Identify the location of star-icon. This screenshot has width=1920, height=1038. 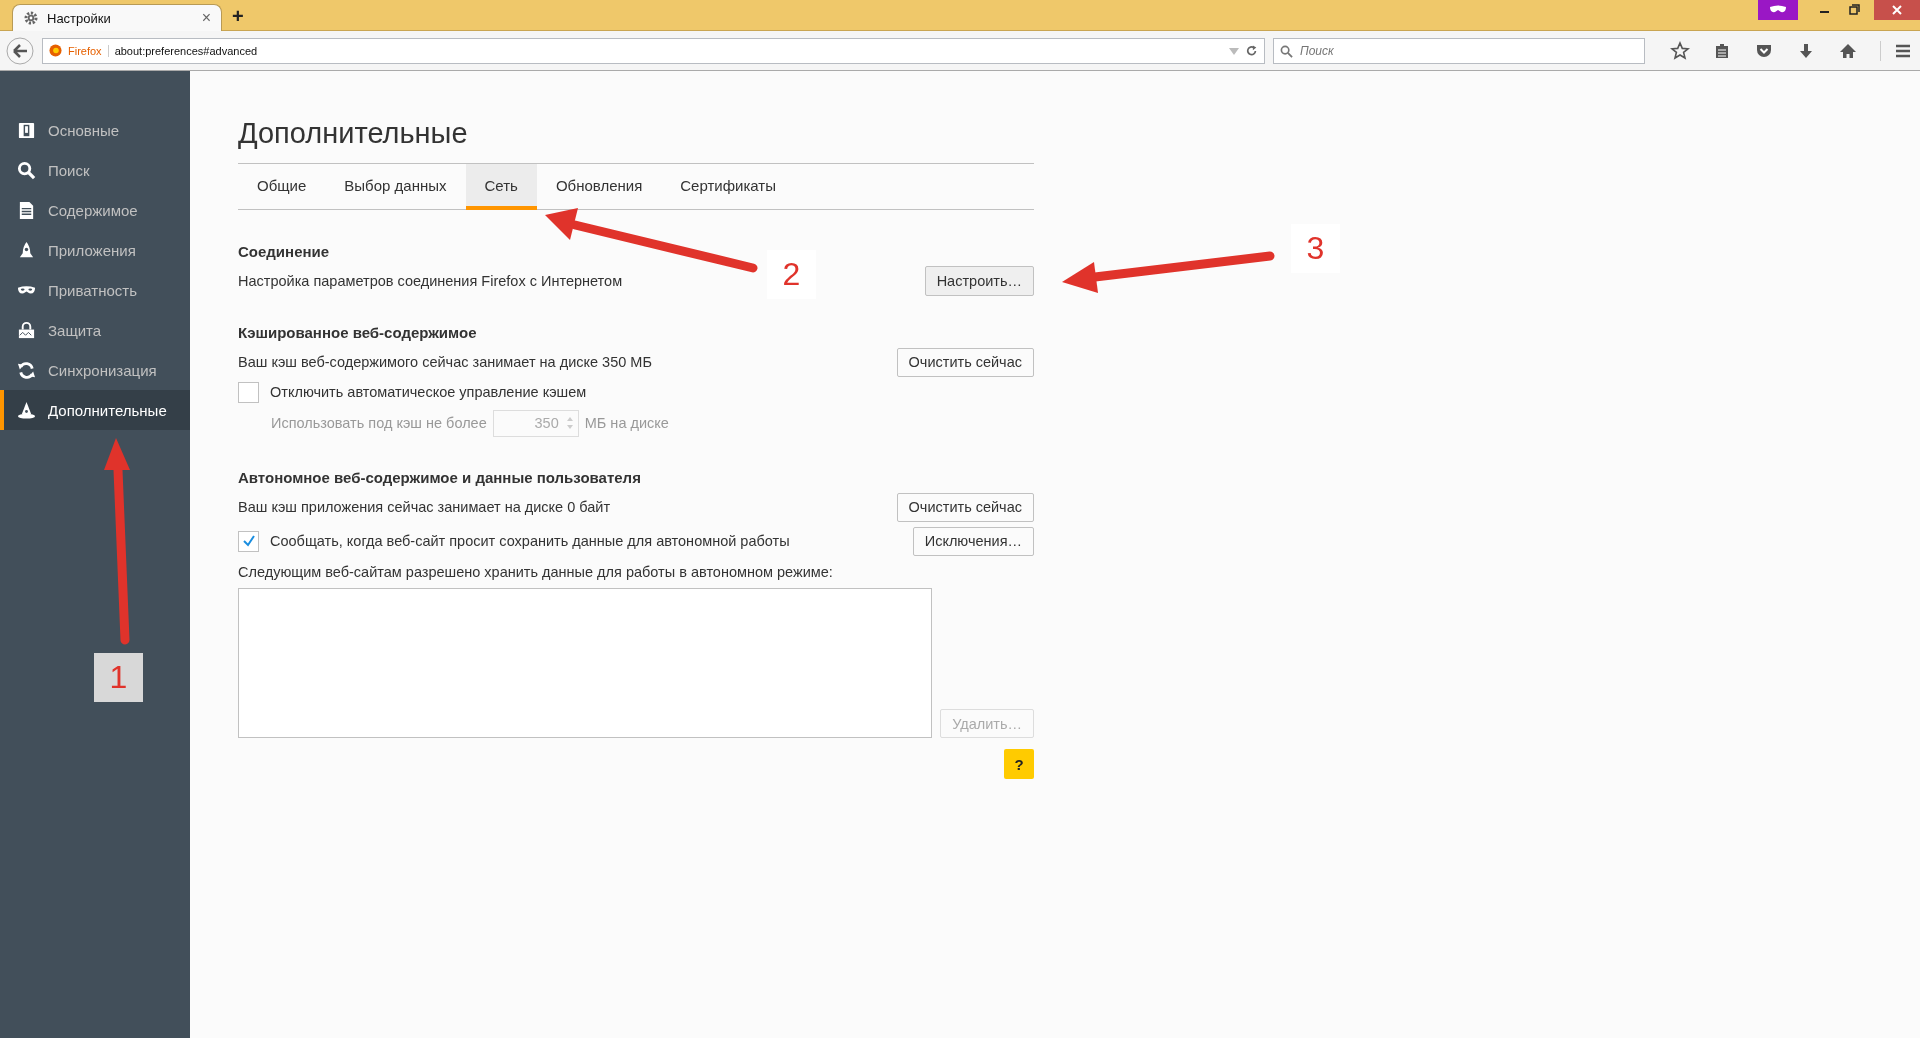
(1680, 50).